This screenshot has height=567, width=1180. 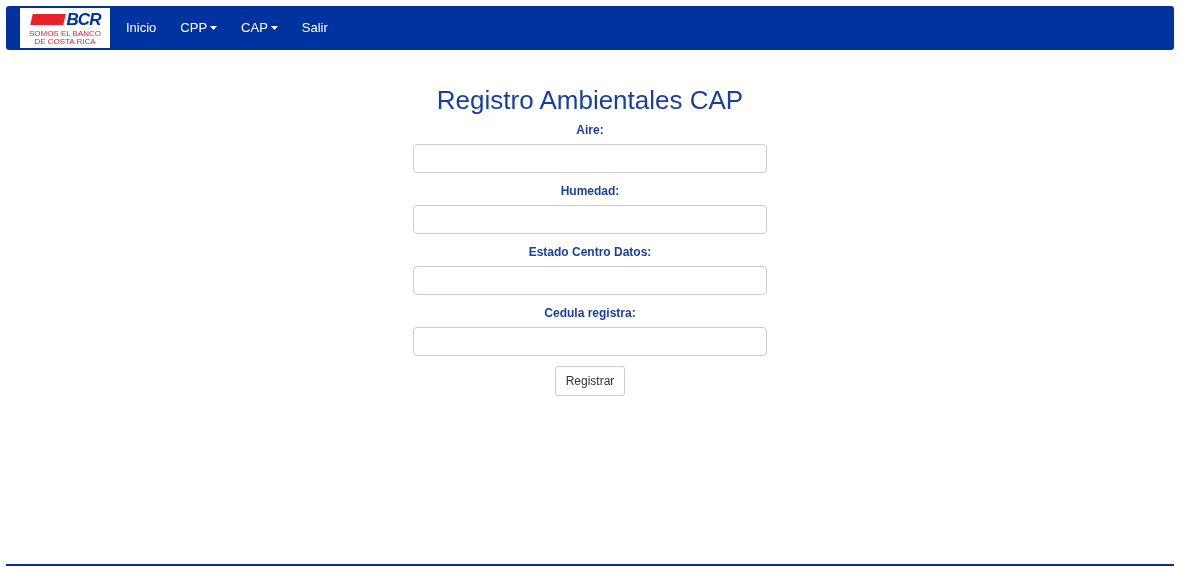 What do you see at coordinates (65, 28) in the screenshot?
I see `bank-logo: BCR SOMOS EL BANCO DE COSTA RICA` at bounding box center [65, 28].